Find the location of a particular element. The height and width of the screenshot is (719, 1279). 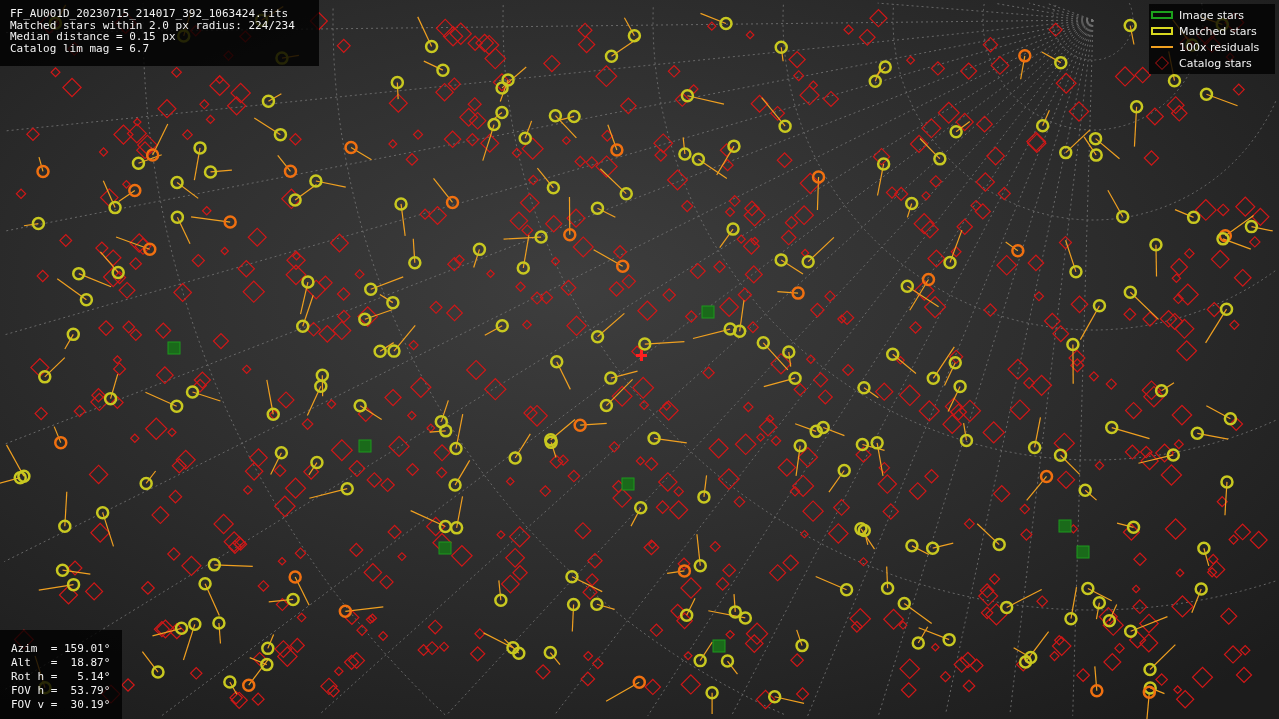

pointing-text: Rot h = 5.14° is located at coordinates (61, 677).